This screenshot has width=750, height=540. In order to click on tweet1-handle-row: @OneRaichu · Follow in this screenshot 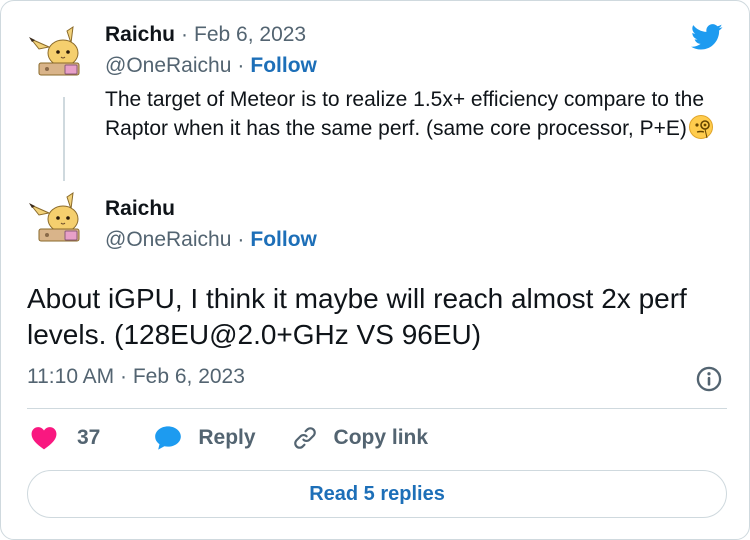, I will do `click(211, 66)`.